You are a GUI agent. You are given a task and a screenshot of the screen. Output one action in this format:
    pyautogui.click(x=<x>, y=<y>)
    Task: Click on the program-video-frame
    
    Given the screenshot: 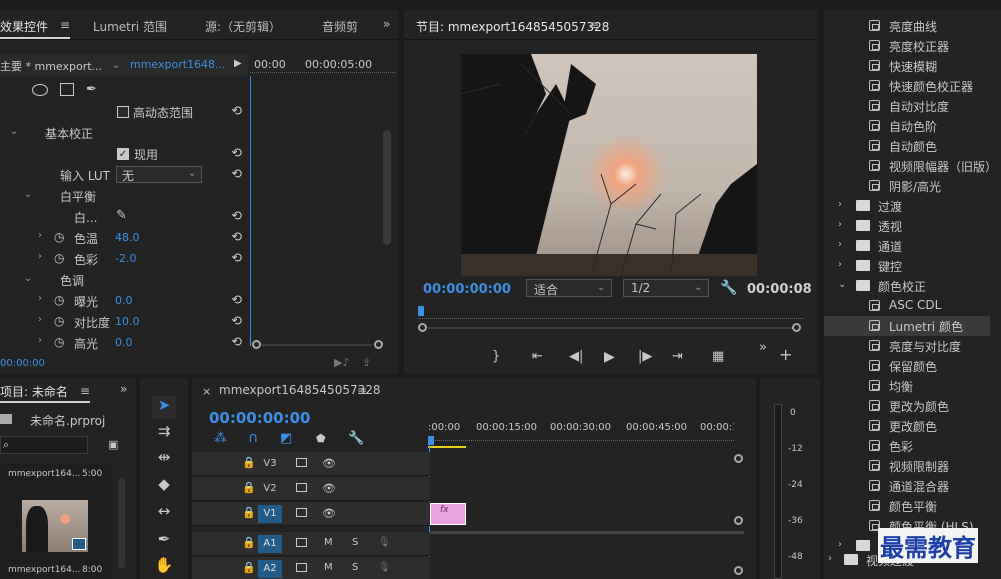 What is the action you would take?
    pyautogui.click(x=609, y=165)
    